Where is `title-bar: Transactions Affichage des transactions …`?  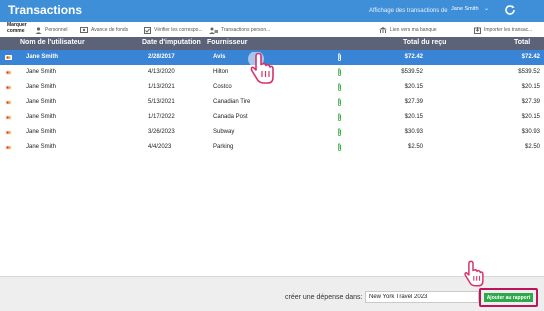 title-bar: Transactions Affichage des transactions … is located at coordinates (272, 11).